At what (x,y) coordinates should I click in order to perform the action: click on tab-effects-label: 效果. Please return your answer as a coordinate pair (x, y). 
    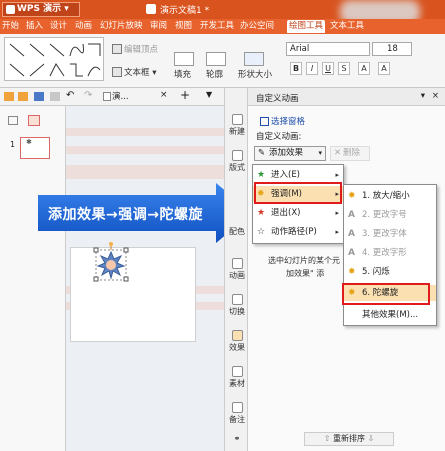
    Looking at the image, I should click on (237, 347).